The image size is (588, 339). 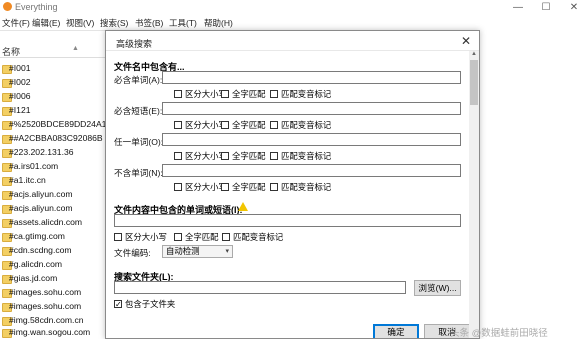 What do you see at coordinates (55, 279) in the screenshot?
I see `list-item: #gias.jd.com` at bounding box center [55, 279].